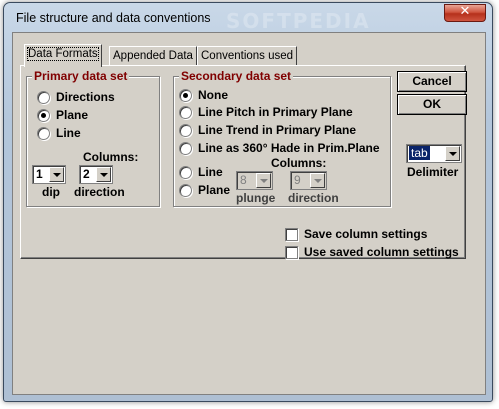  I want to click on select-value: tab, so click(419, 153).